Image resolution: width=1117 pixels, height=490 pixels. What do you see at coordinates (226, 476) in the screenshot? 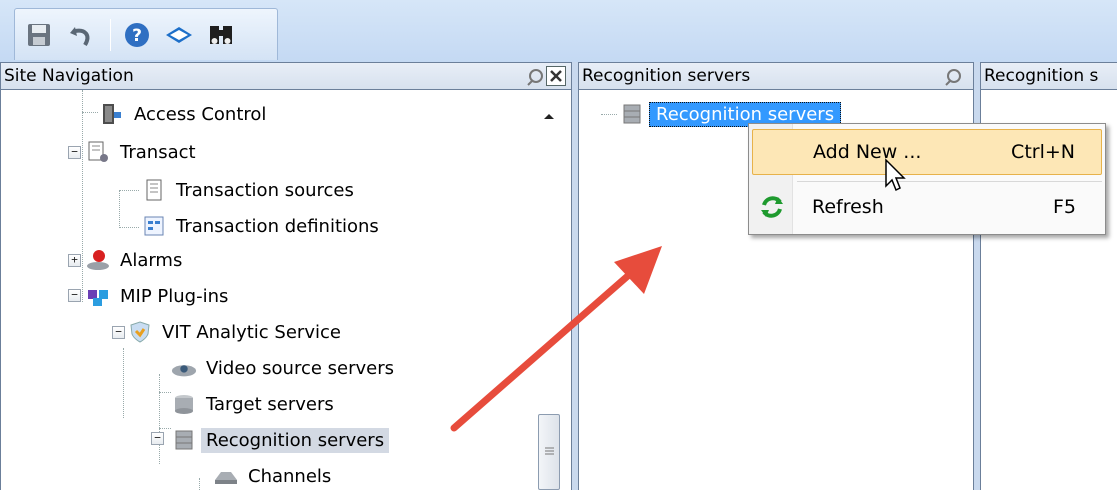
I see `channel-icon` at bounding box center [226, 476].